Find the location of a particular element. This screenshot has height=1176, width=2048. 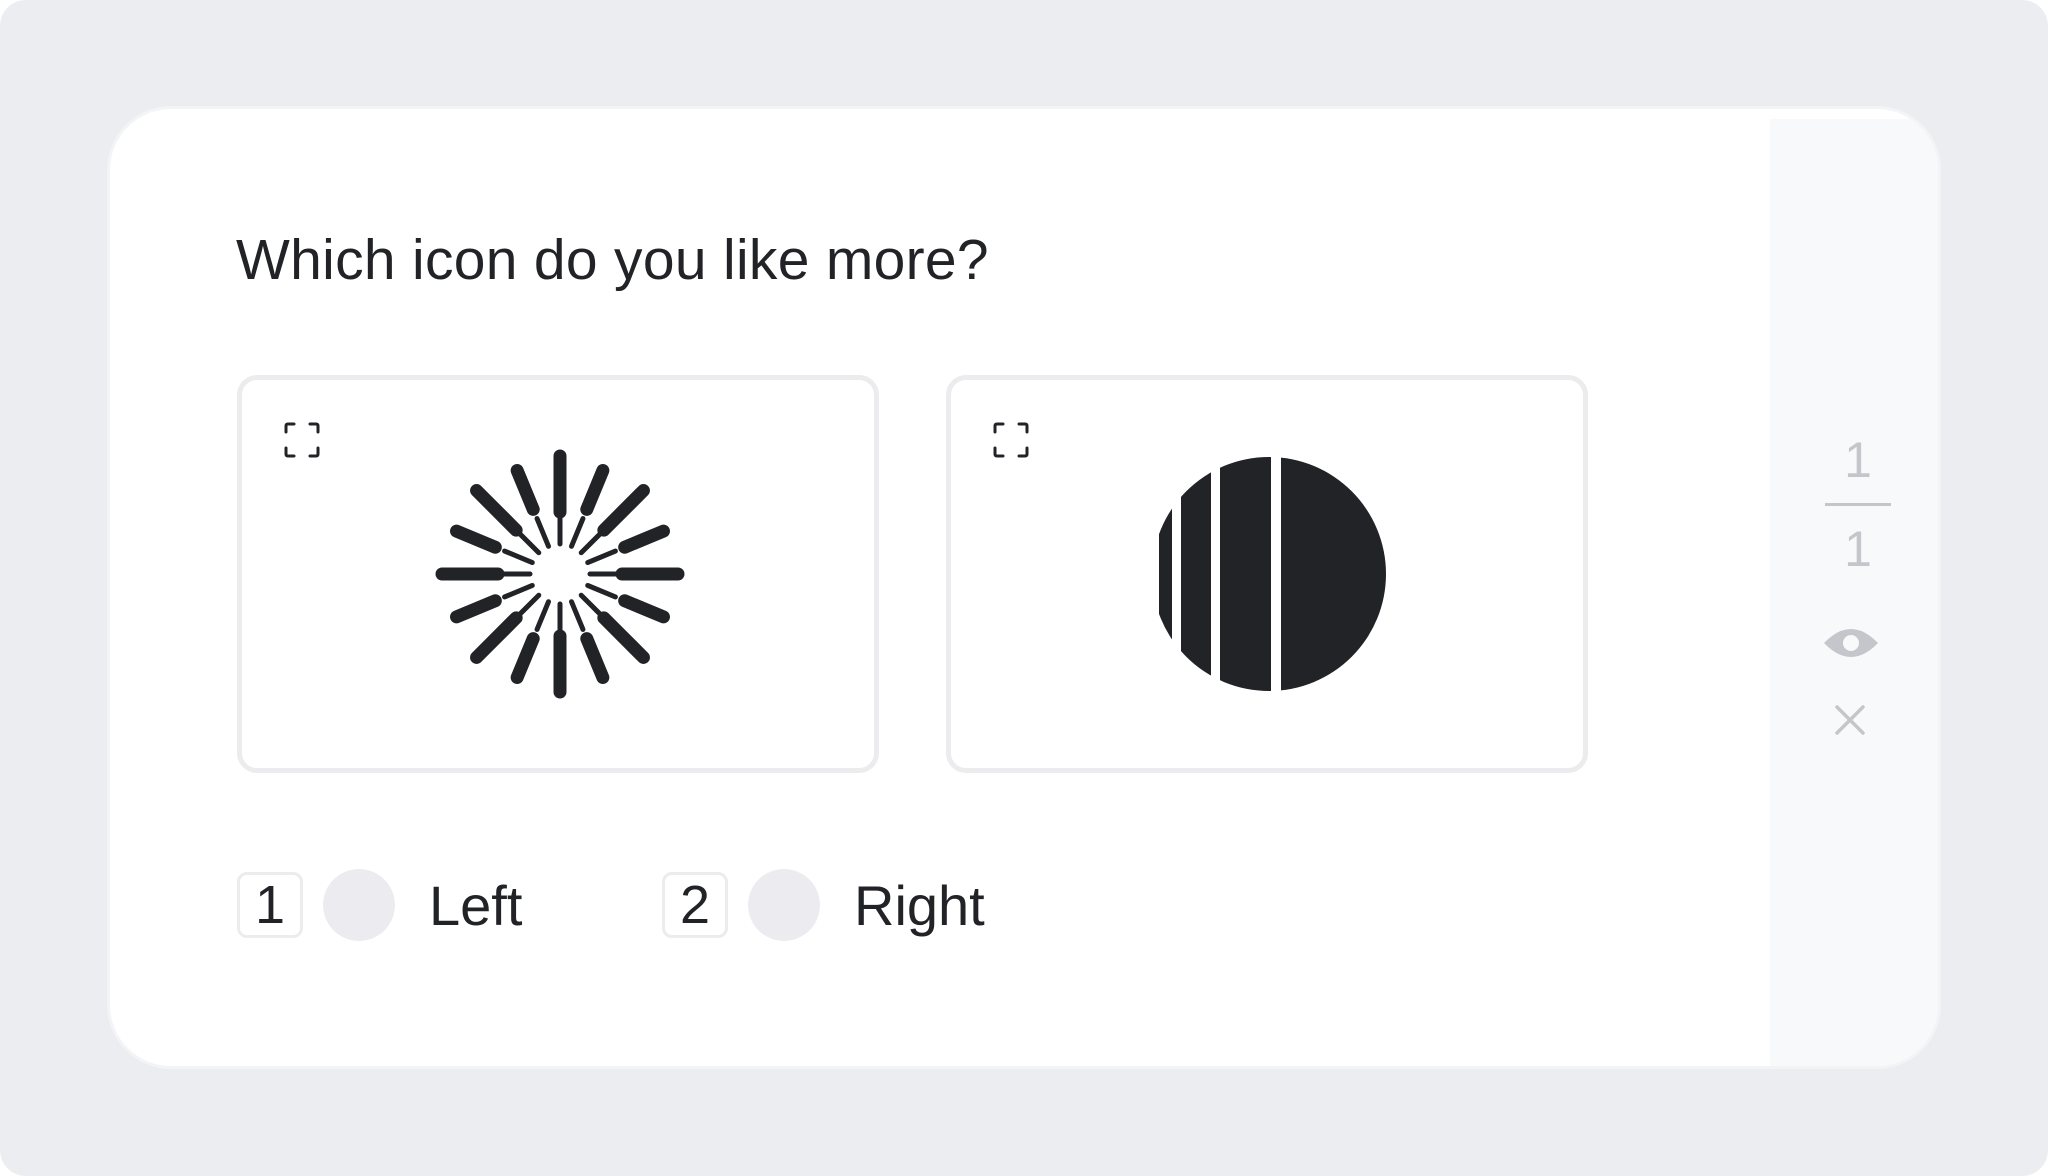

progress-current: 1 is located at coordinates (1858, 460).